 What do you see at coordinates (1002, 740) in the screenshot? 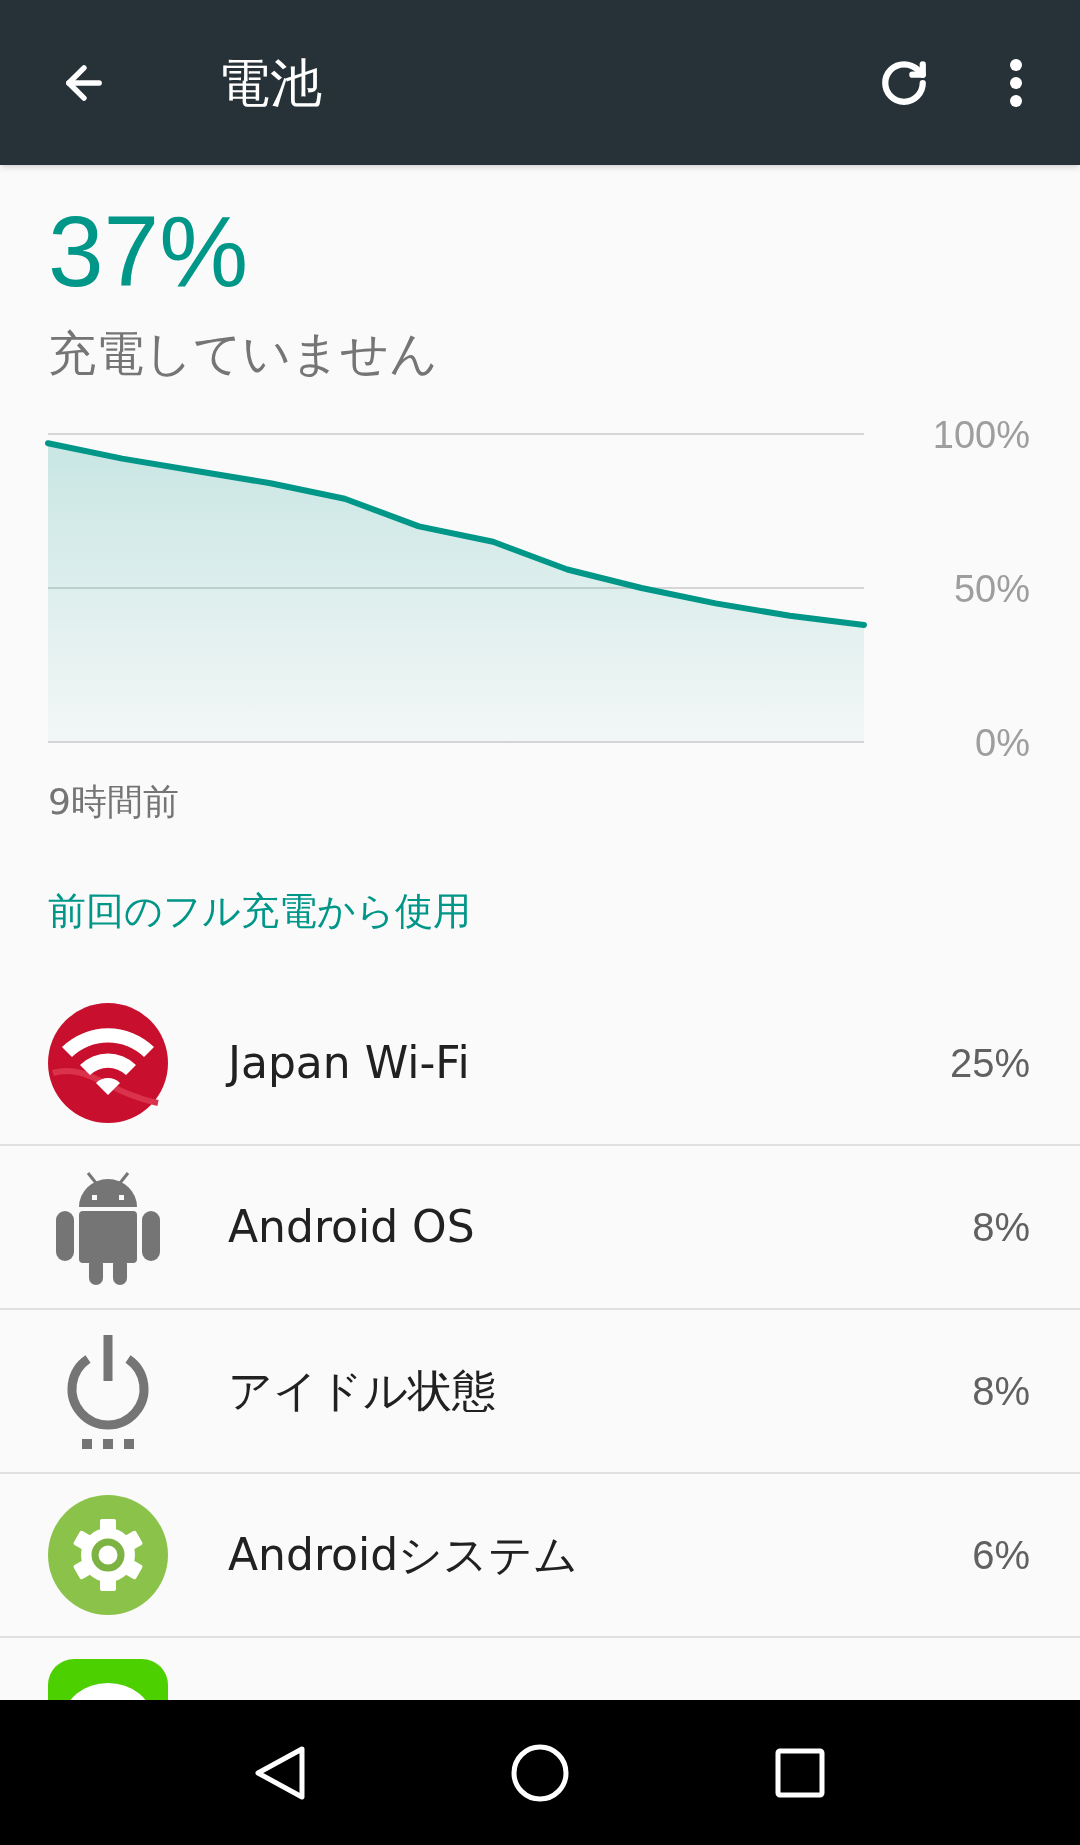
I see `axis-label: 0%` at bounding box center [1002, 740].